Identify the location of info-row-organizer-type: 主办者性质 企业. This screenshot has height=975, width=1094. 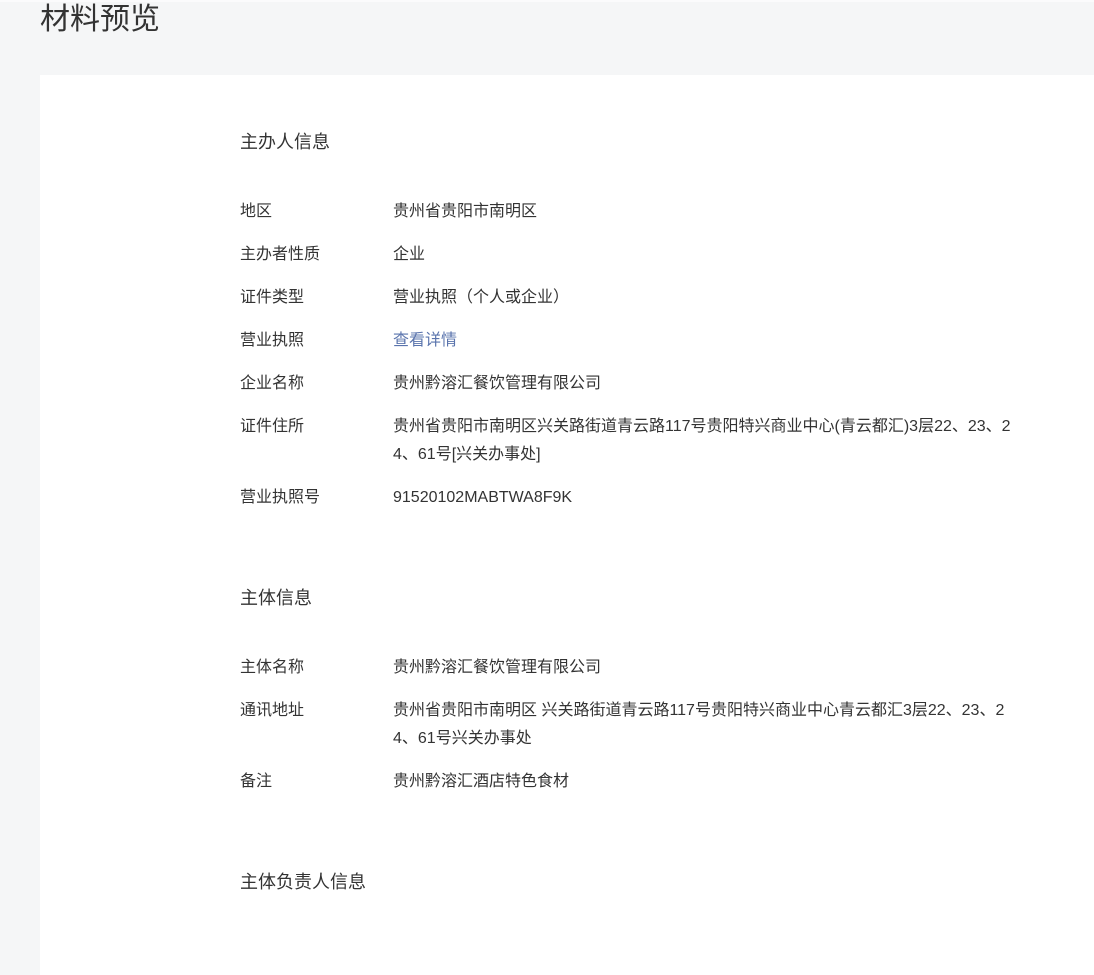
(667, 255).